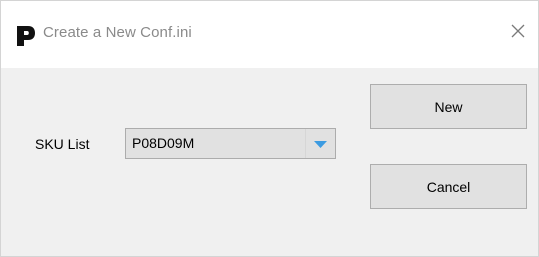  What do you see at coordinates (320, 143) in the screenshot?
I see `chevron-down-icon` at bounding box center [320, 143].